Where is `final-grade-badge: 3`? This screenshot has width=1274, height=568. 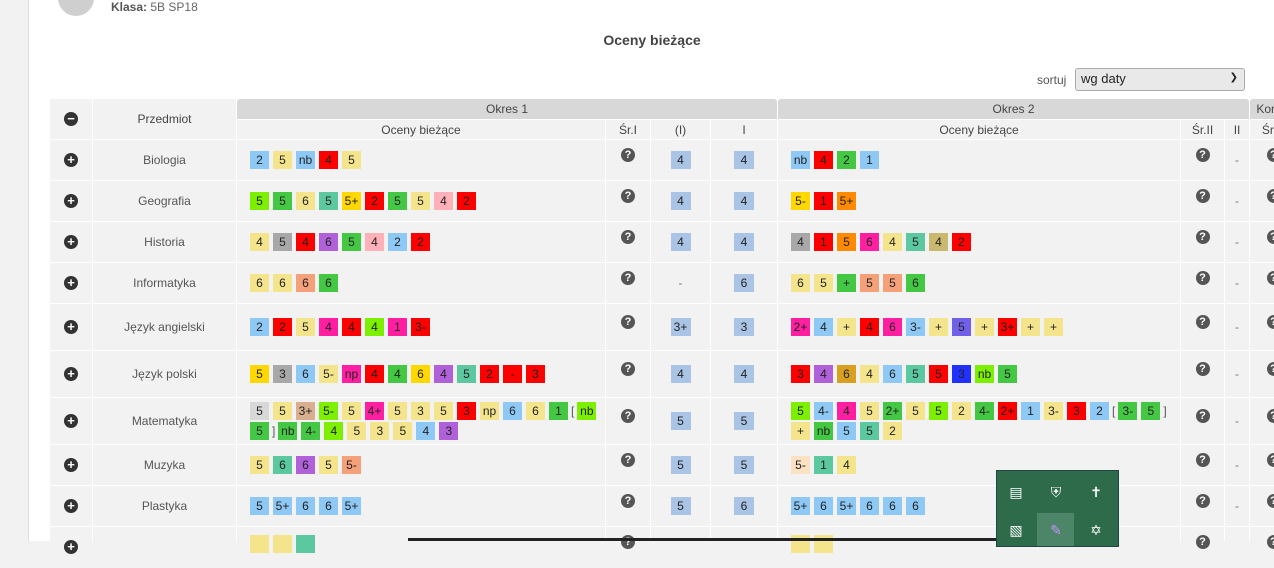 final-grade-badge: 3 is located at coordinates (744, 327).